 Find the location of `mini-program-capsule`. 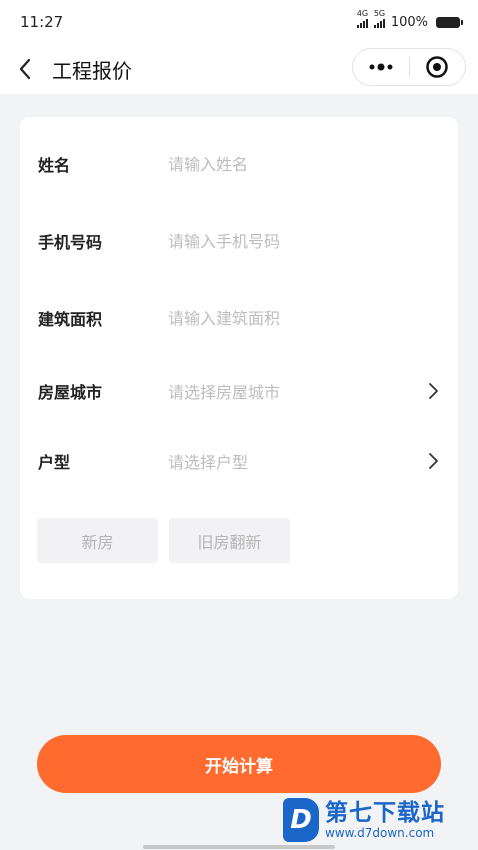

mini-program-capsule is located at coordinates (409, 67).